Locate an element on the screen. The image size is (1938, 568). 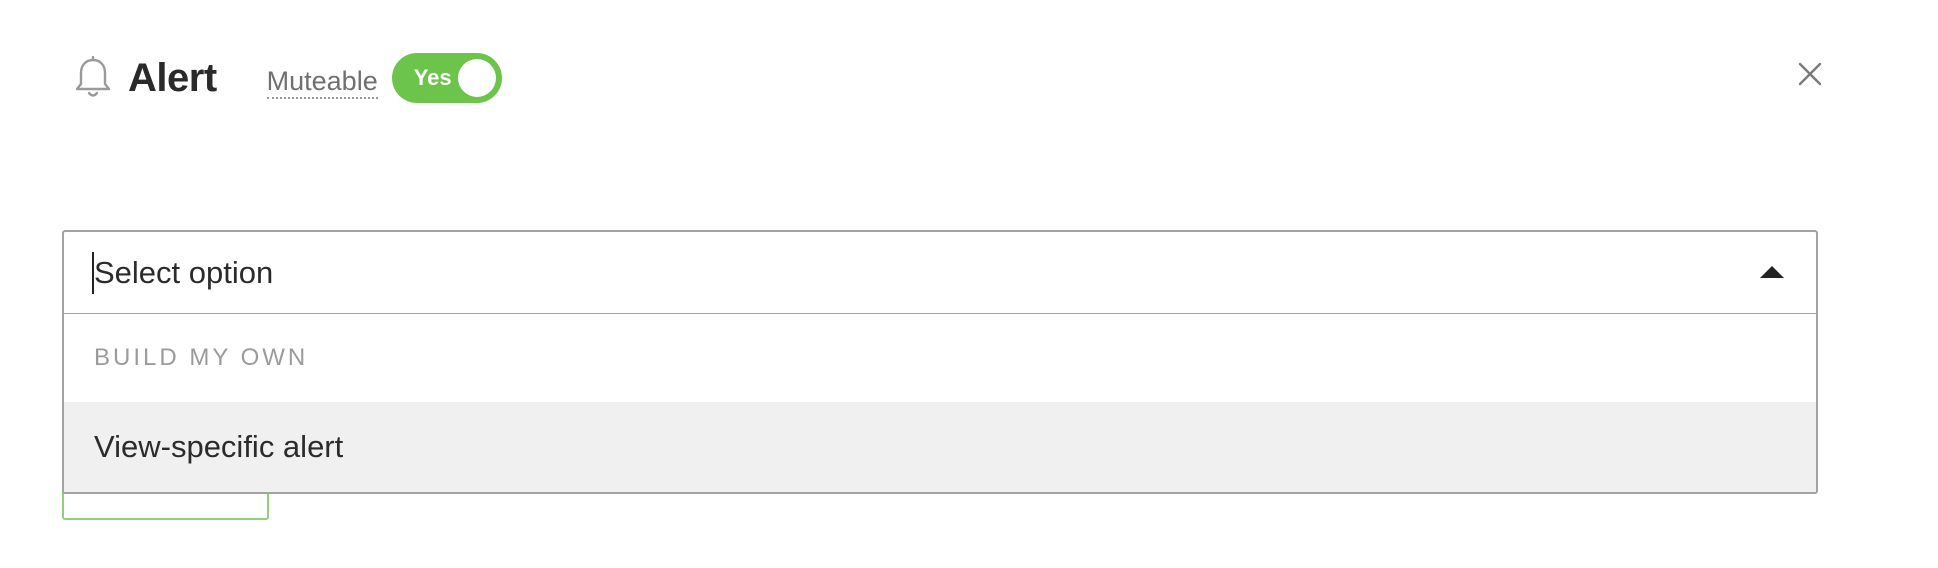
close-button is located at coordinates (1810, 74).